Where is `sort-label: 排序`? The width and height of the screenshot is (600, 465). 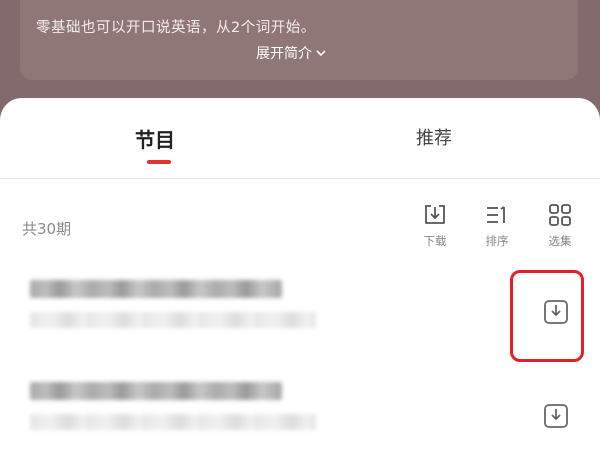
sort-label: 排序 is located at coordinates (497, 241).